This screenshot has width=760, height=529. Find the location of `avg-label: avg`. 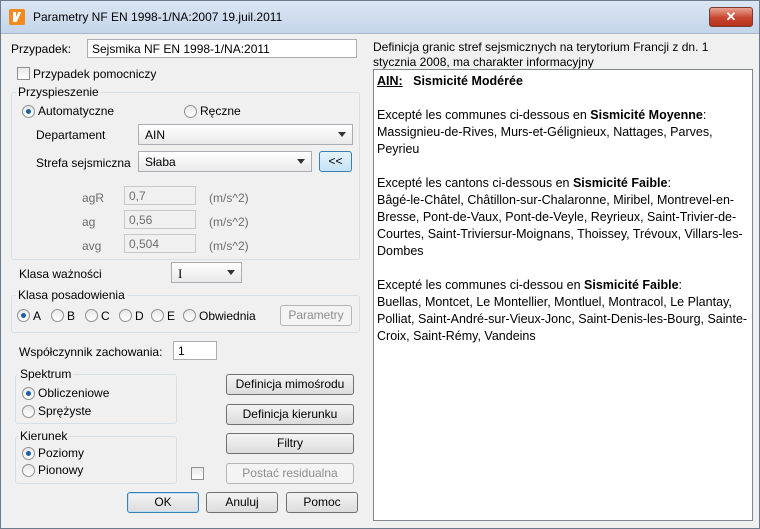

avg-label: avg is located at coordinates (92, 246).